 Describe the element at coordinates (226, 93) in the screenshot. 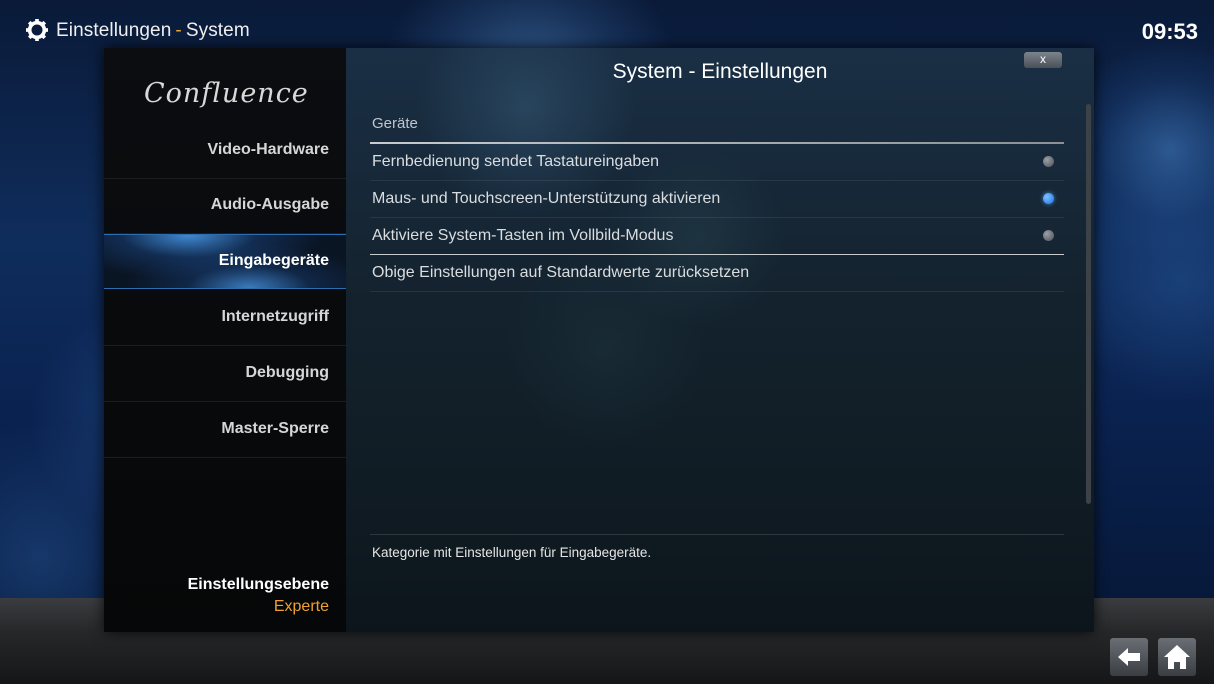

I see `confluence-logo: Confluence` at that location.